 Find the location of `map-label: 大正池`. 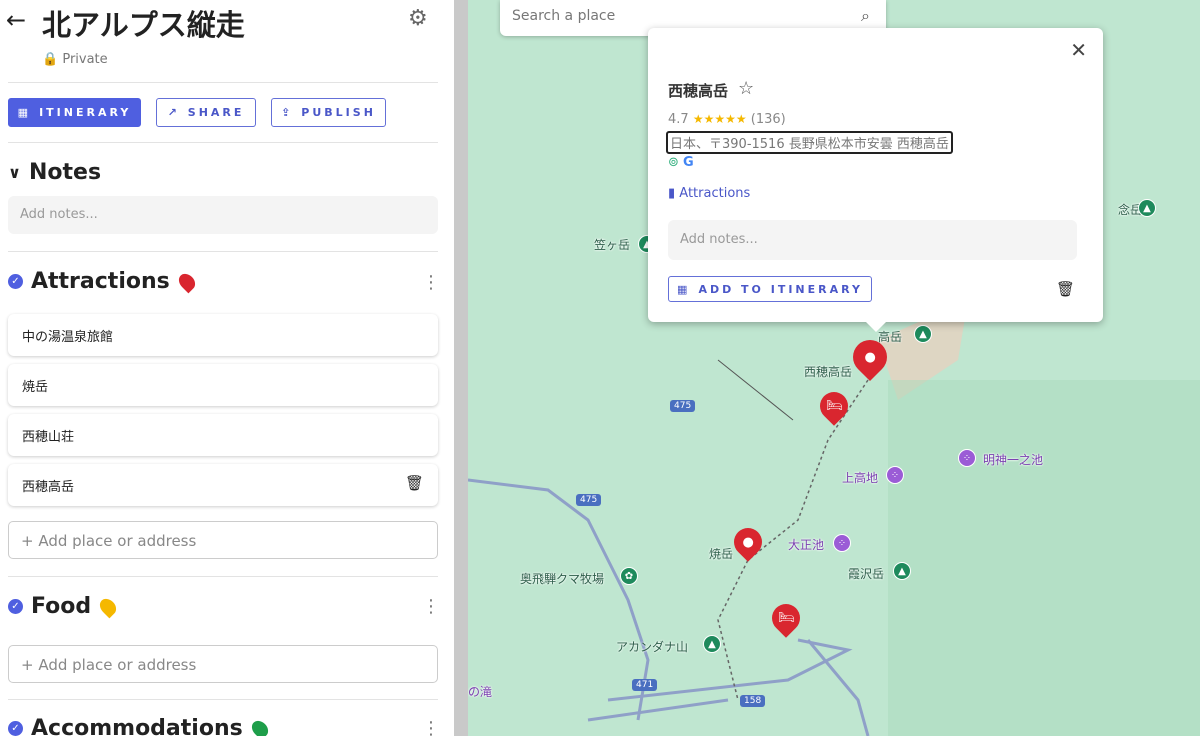

map-label: 大正池 is located at coordinates (806, 545).